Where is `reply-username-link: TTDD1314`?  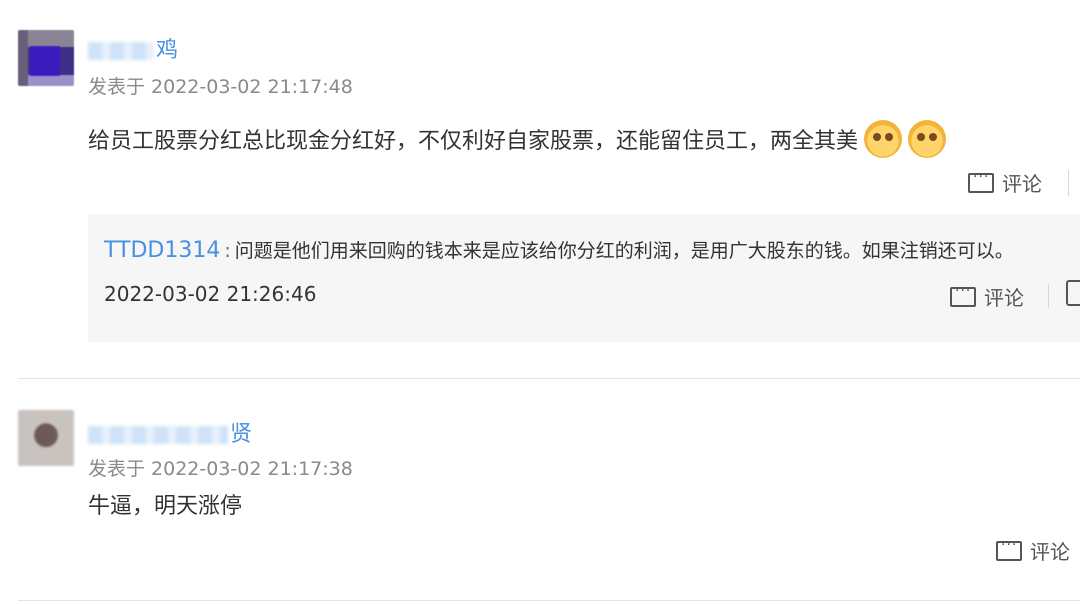 reply-username-link: TTDD1314 is located at coordinates (162, 250).